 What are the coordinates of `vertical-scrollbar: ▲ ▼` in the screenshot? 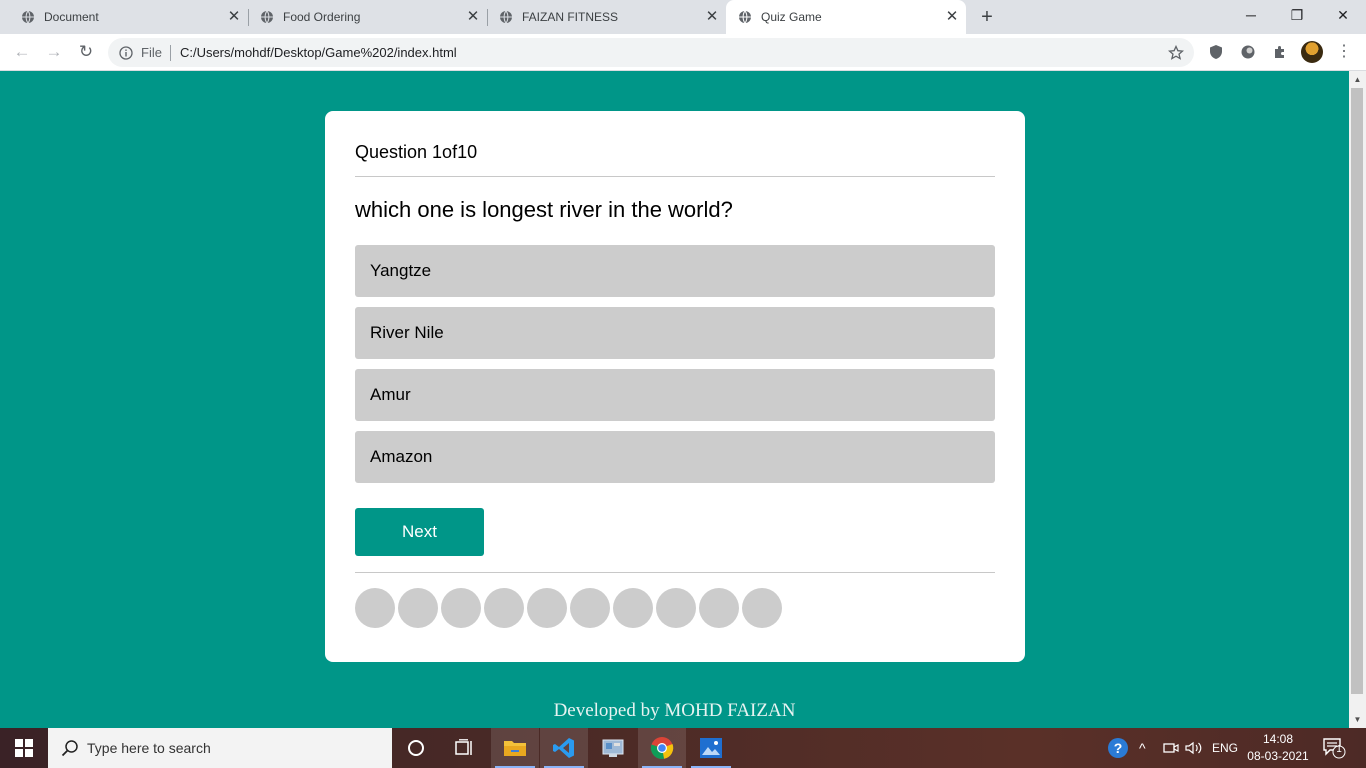 It's located at (1357, 399).